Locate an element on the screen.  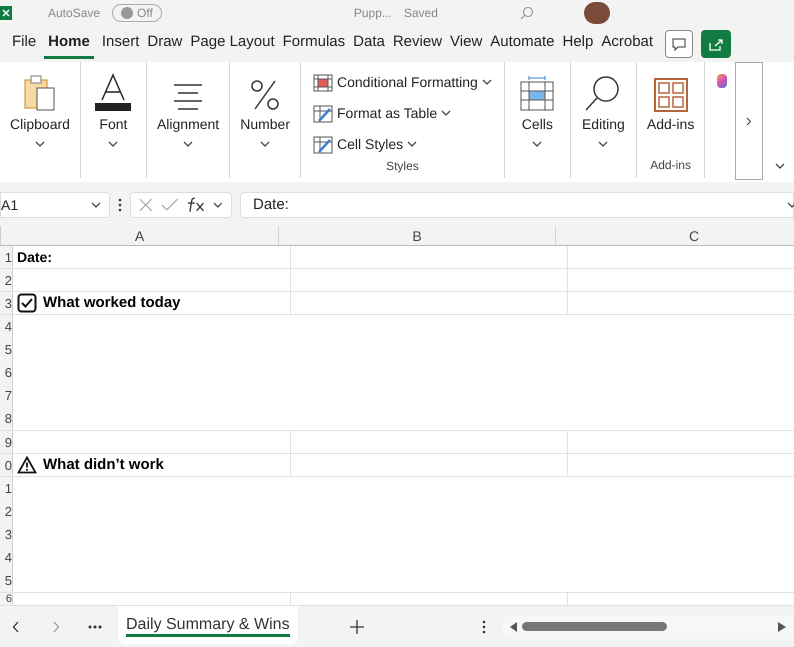
share-icon is located at coordinates (716, 44).